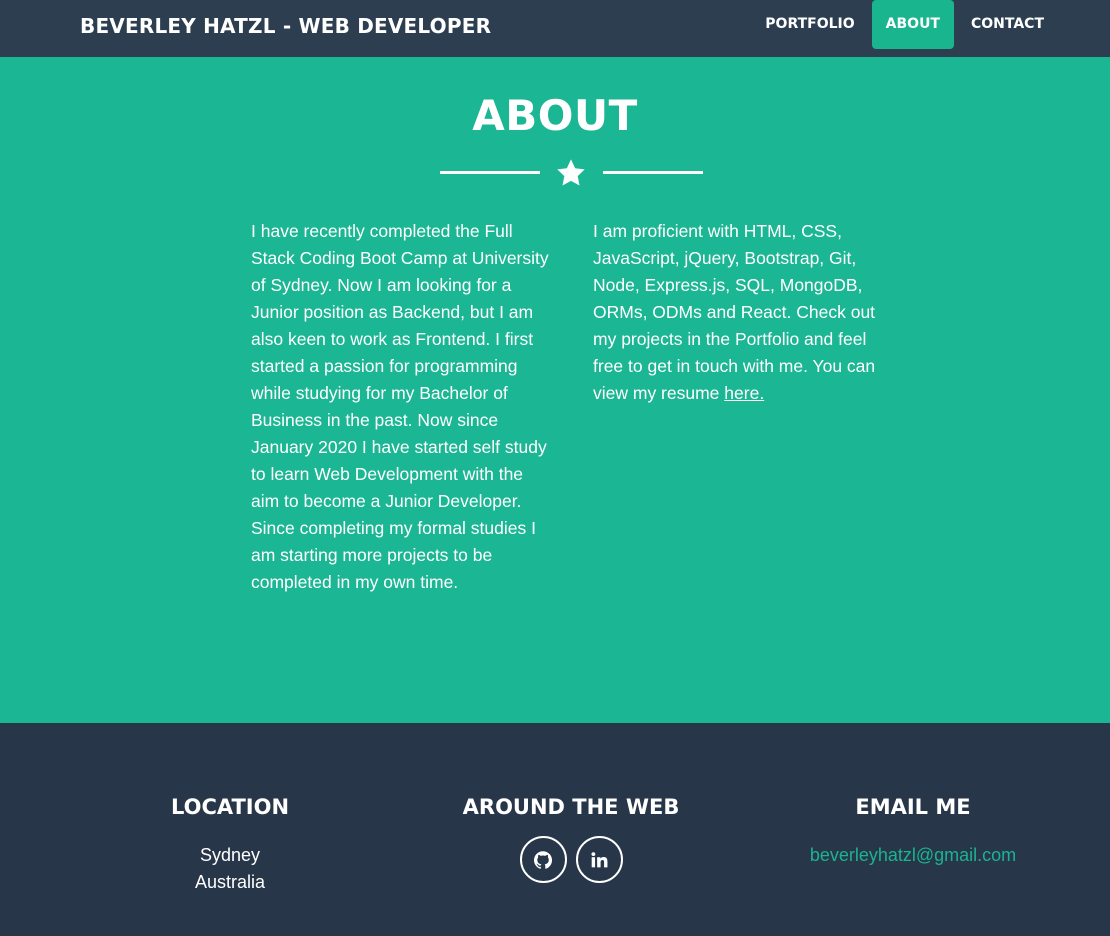 The width and height of the screenshot is (1110, 936). What do you see at coordinates (230, 855) in the screenshot?
I see `location-city: Sydney` at bounding box center [230, 855].